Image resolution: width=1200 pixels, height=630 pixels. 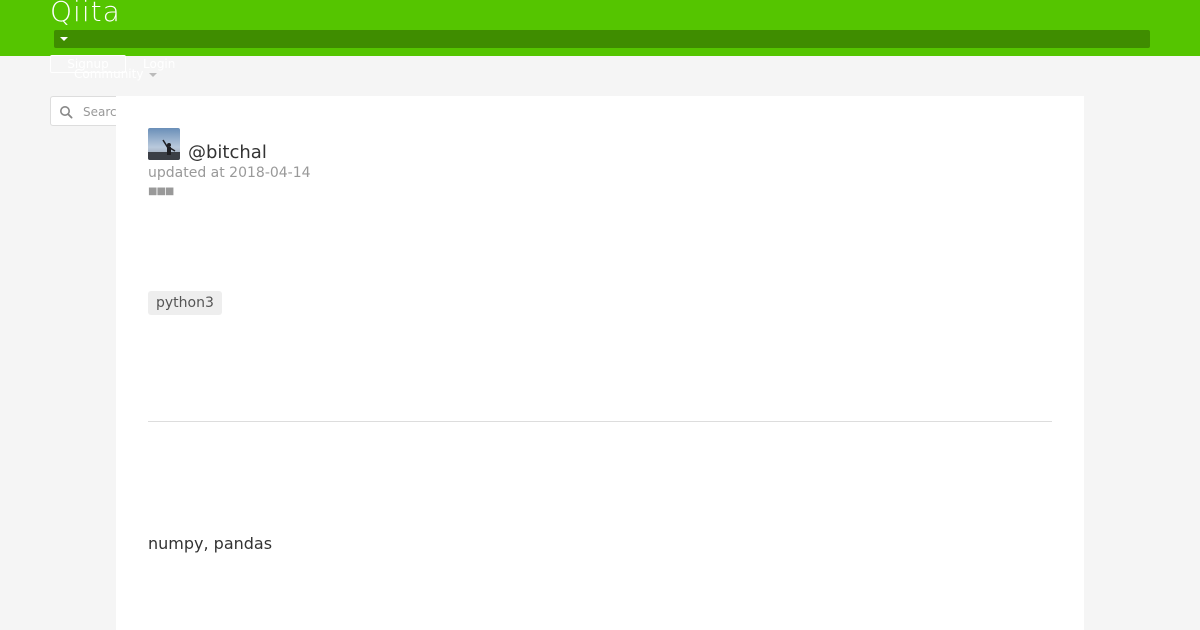 I want to click on qiita-logo: Qiita, so click(x=85, y=14).